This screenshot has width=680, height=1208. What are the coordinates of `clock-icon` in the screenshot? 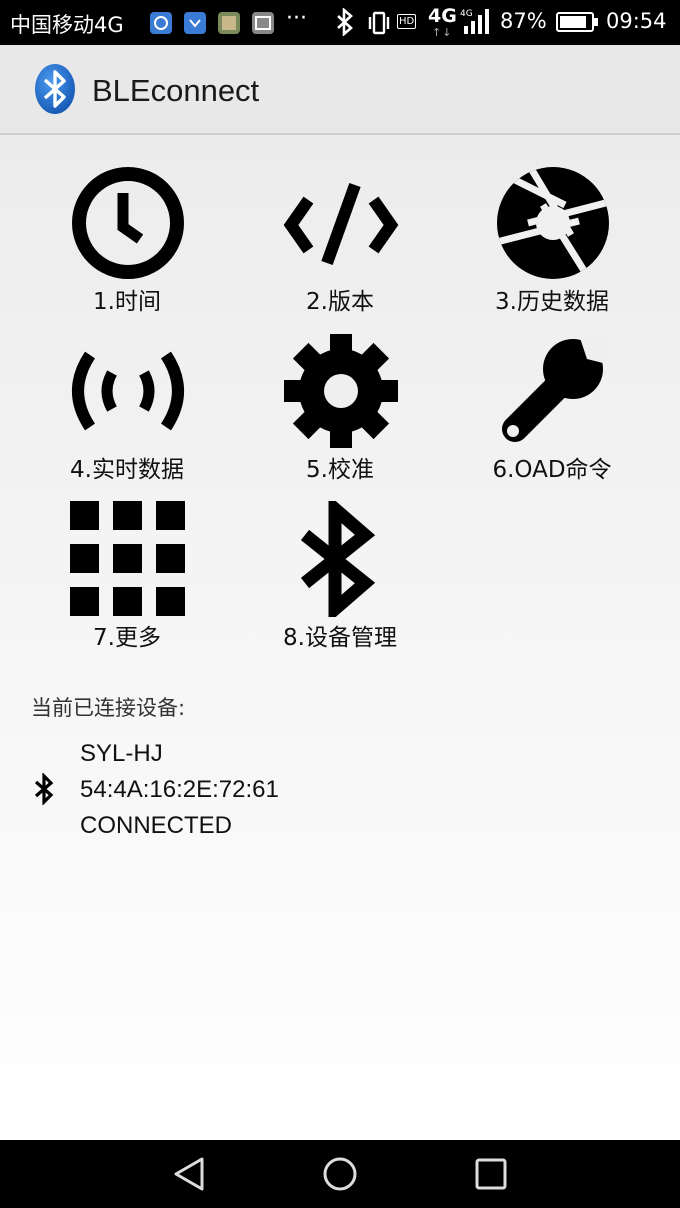 It's located at (128, 223).